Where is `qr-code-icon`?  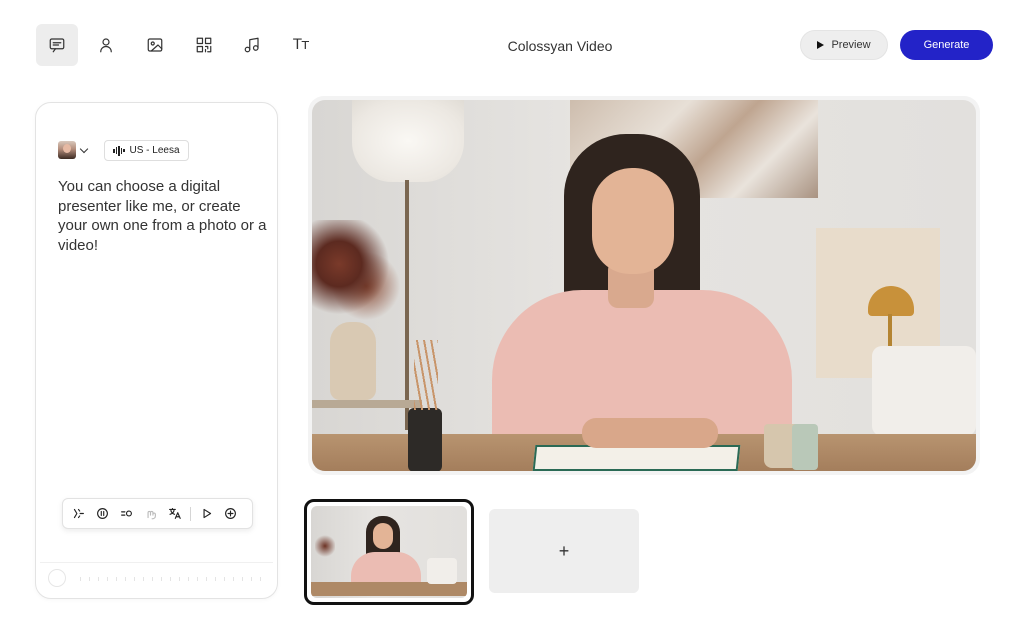 qr-code-icon is located at coordinates (204, 45).